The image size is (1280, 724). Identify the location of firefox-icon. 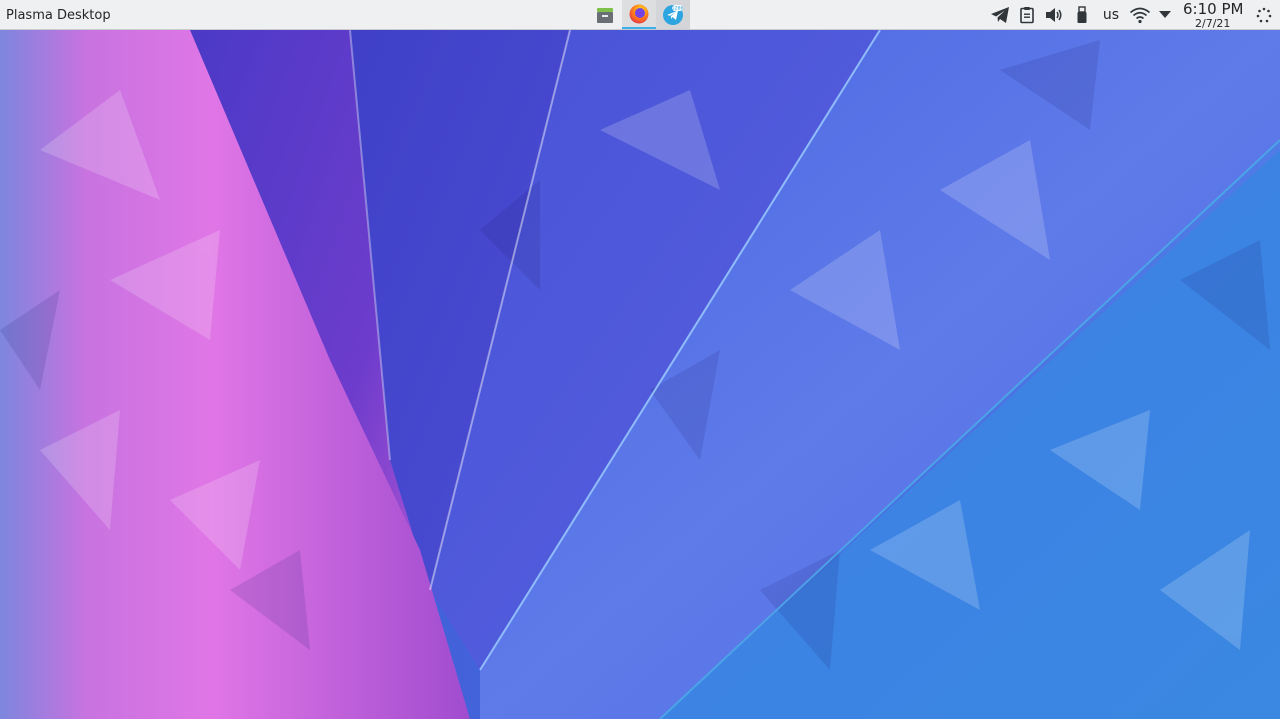
(639, 13).